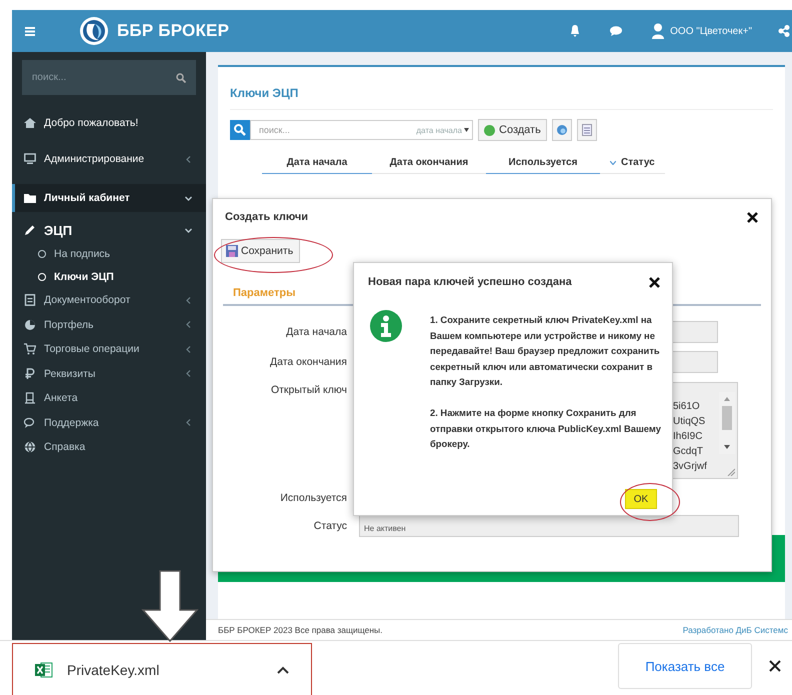  Describe the element at coordinates (240, 130) in the screenshot. I see `search-button-icon` at that location.